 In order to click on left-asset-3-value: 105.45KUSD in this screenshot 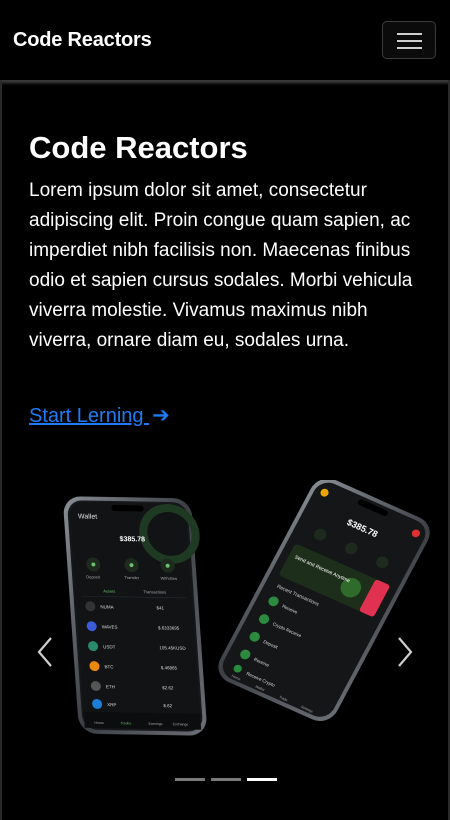, I will do `click(172, 647)`.